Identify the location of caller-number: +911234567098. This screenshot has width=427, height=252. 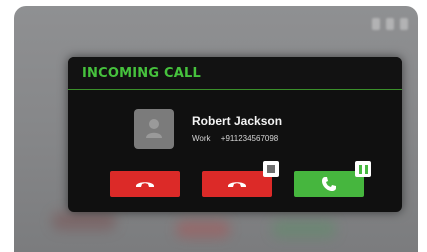
(249, 138).